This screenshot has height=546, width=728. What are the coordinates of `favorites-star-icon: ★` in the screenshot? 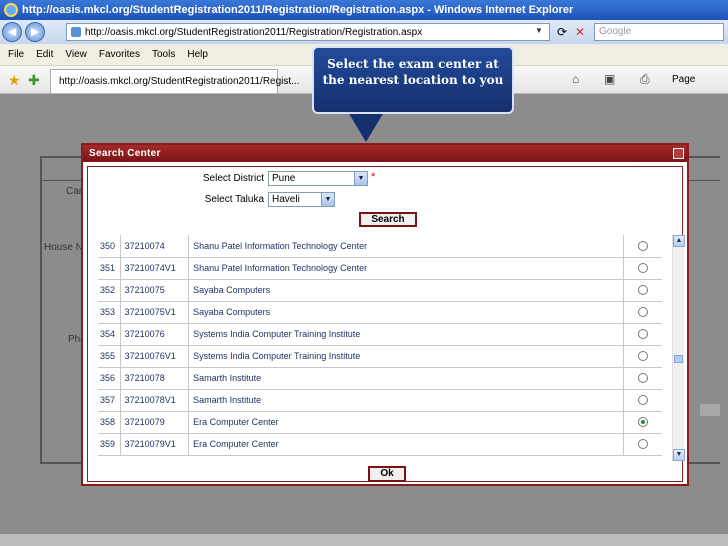 It's located at (14, 80).